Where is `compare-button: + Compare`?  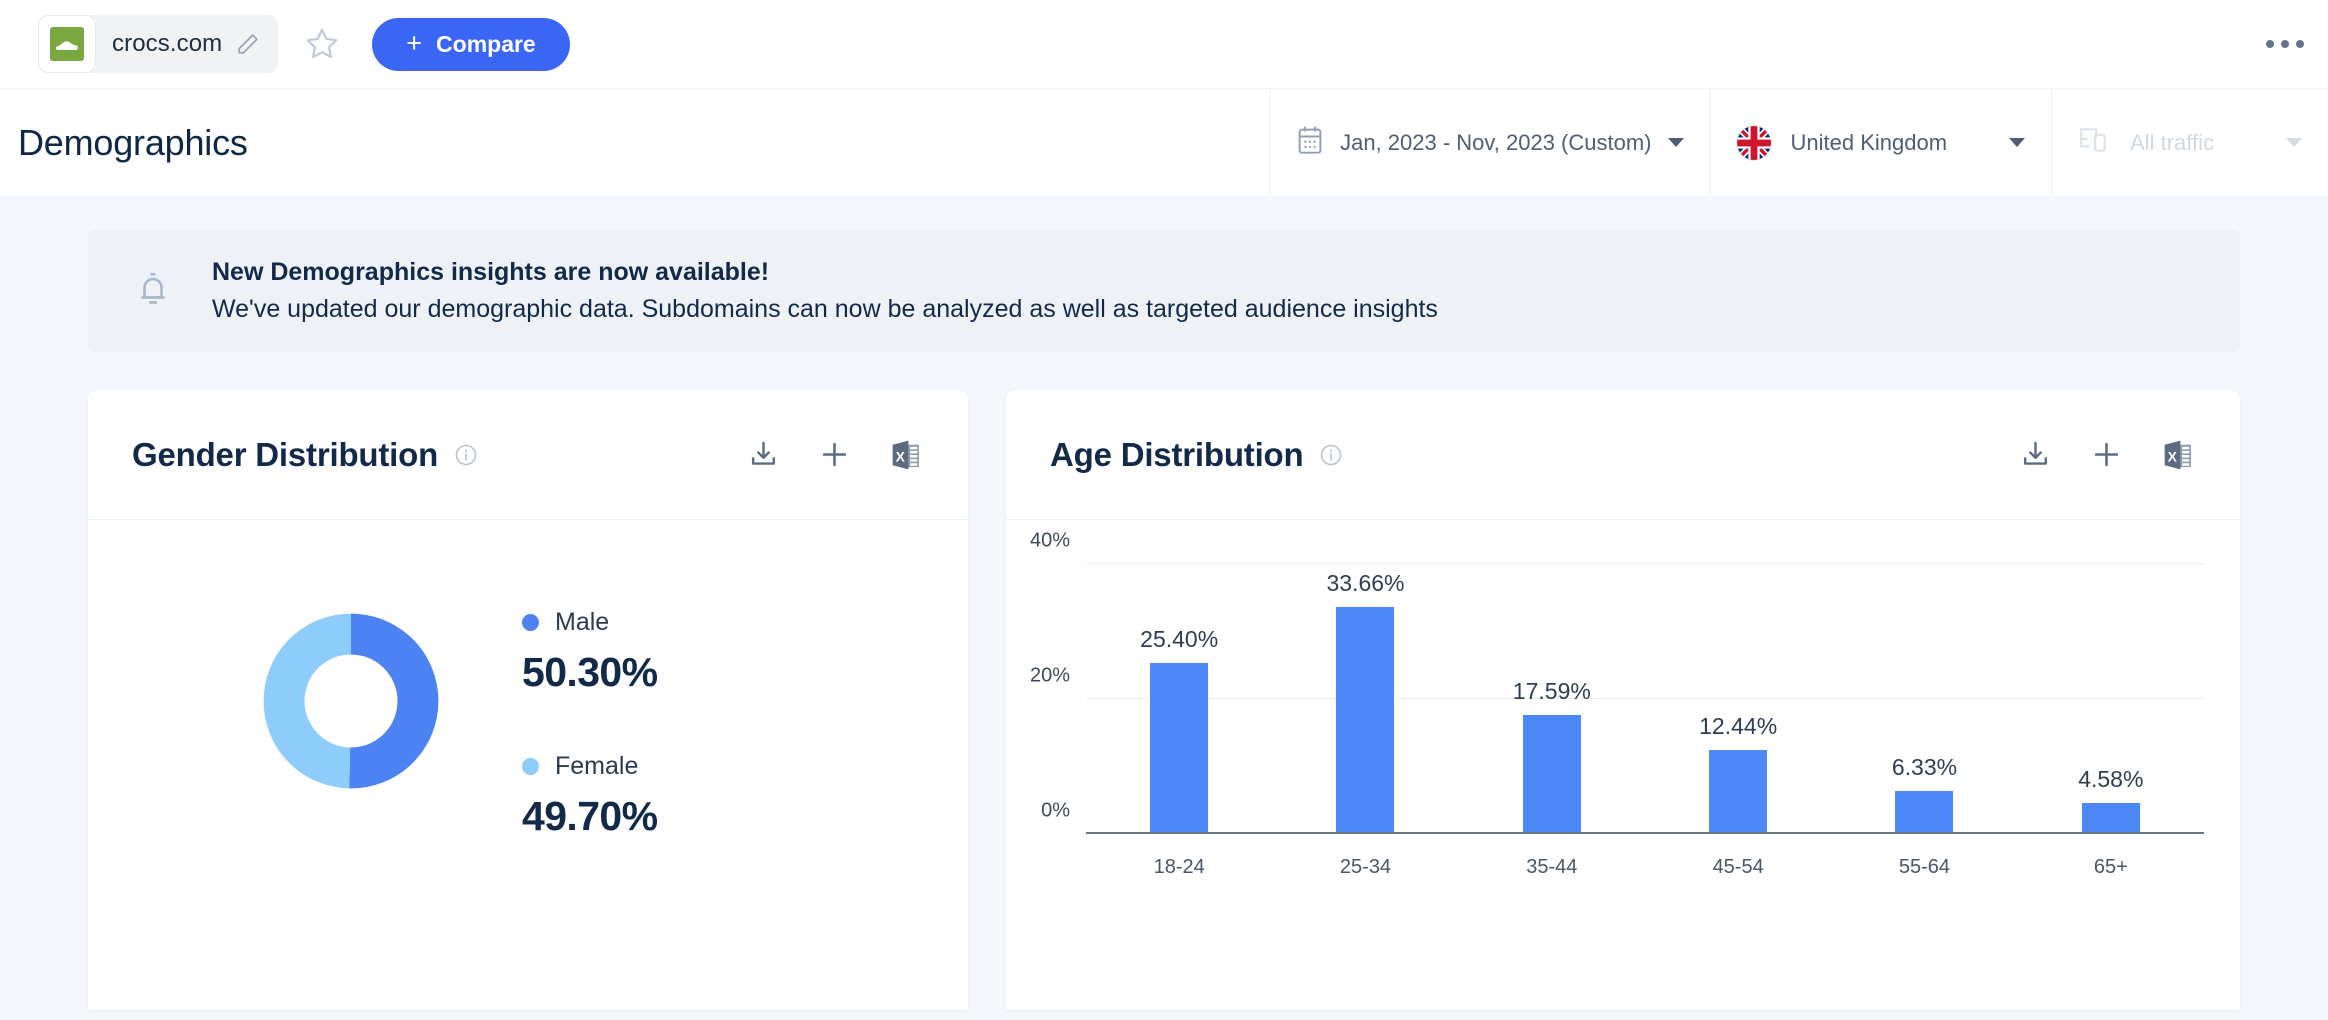 compare-button: + Compare is located at coordinates (471, 44).